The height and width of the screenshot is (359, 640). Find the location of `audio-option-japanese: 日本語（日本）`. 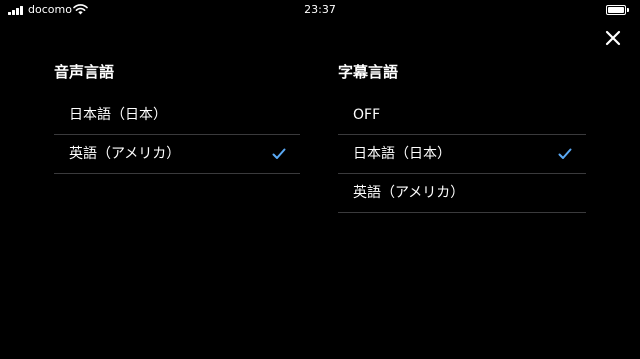

audio-option-japanese: 日本語（日本） is located at coordinates (177, 115).